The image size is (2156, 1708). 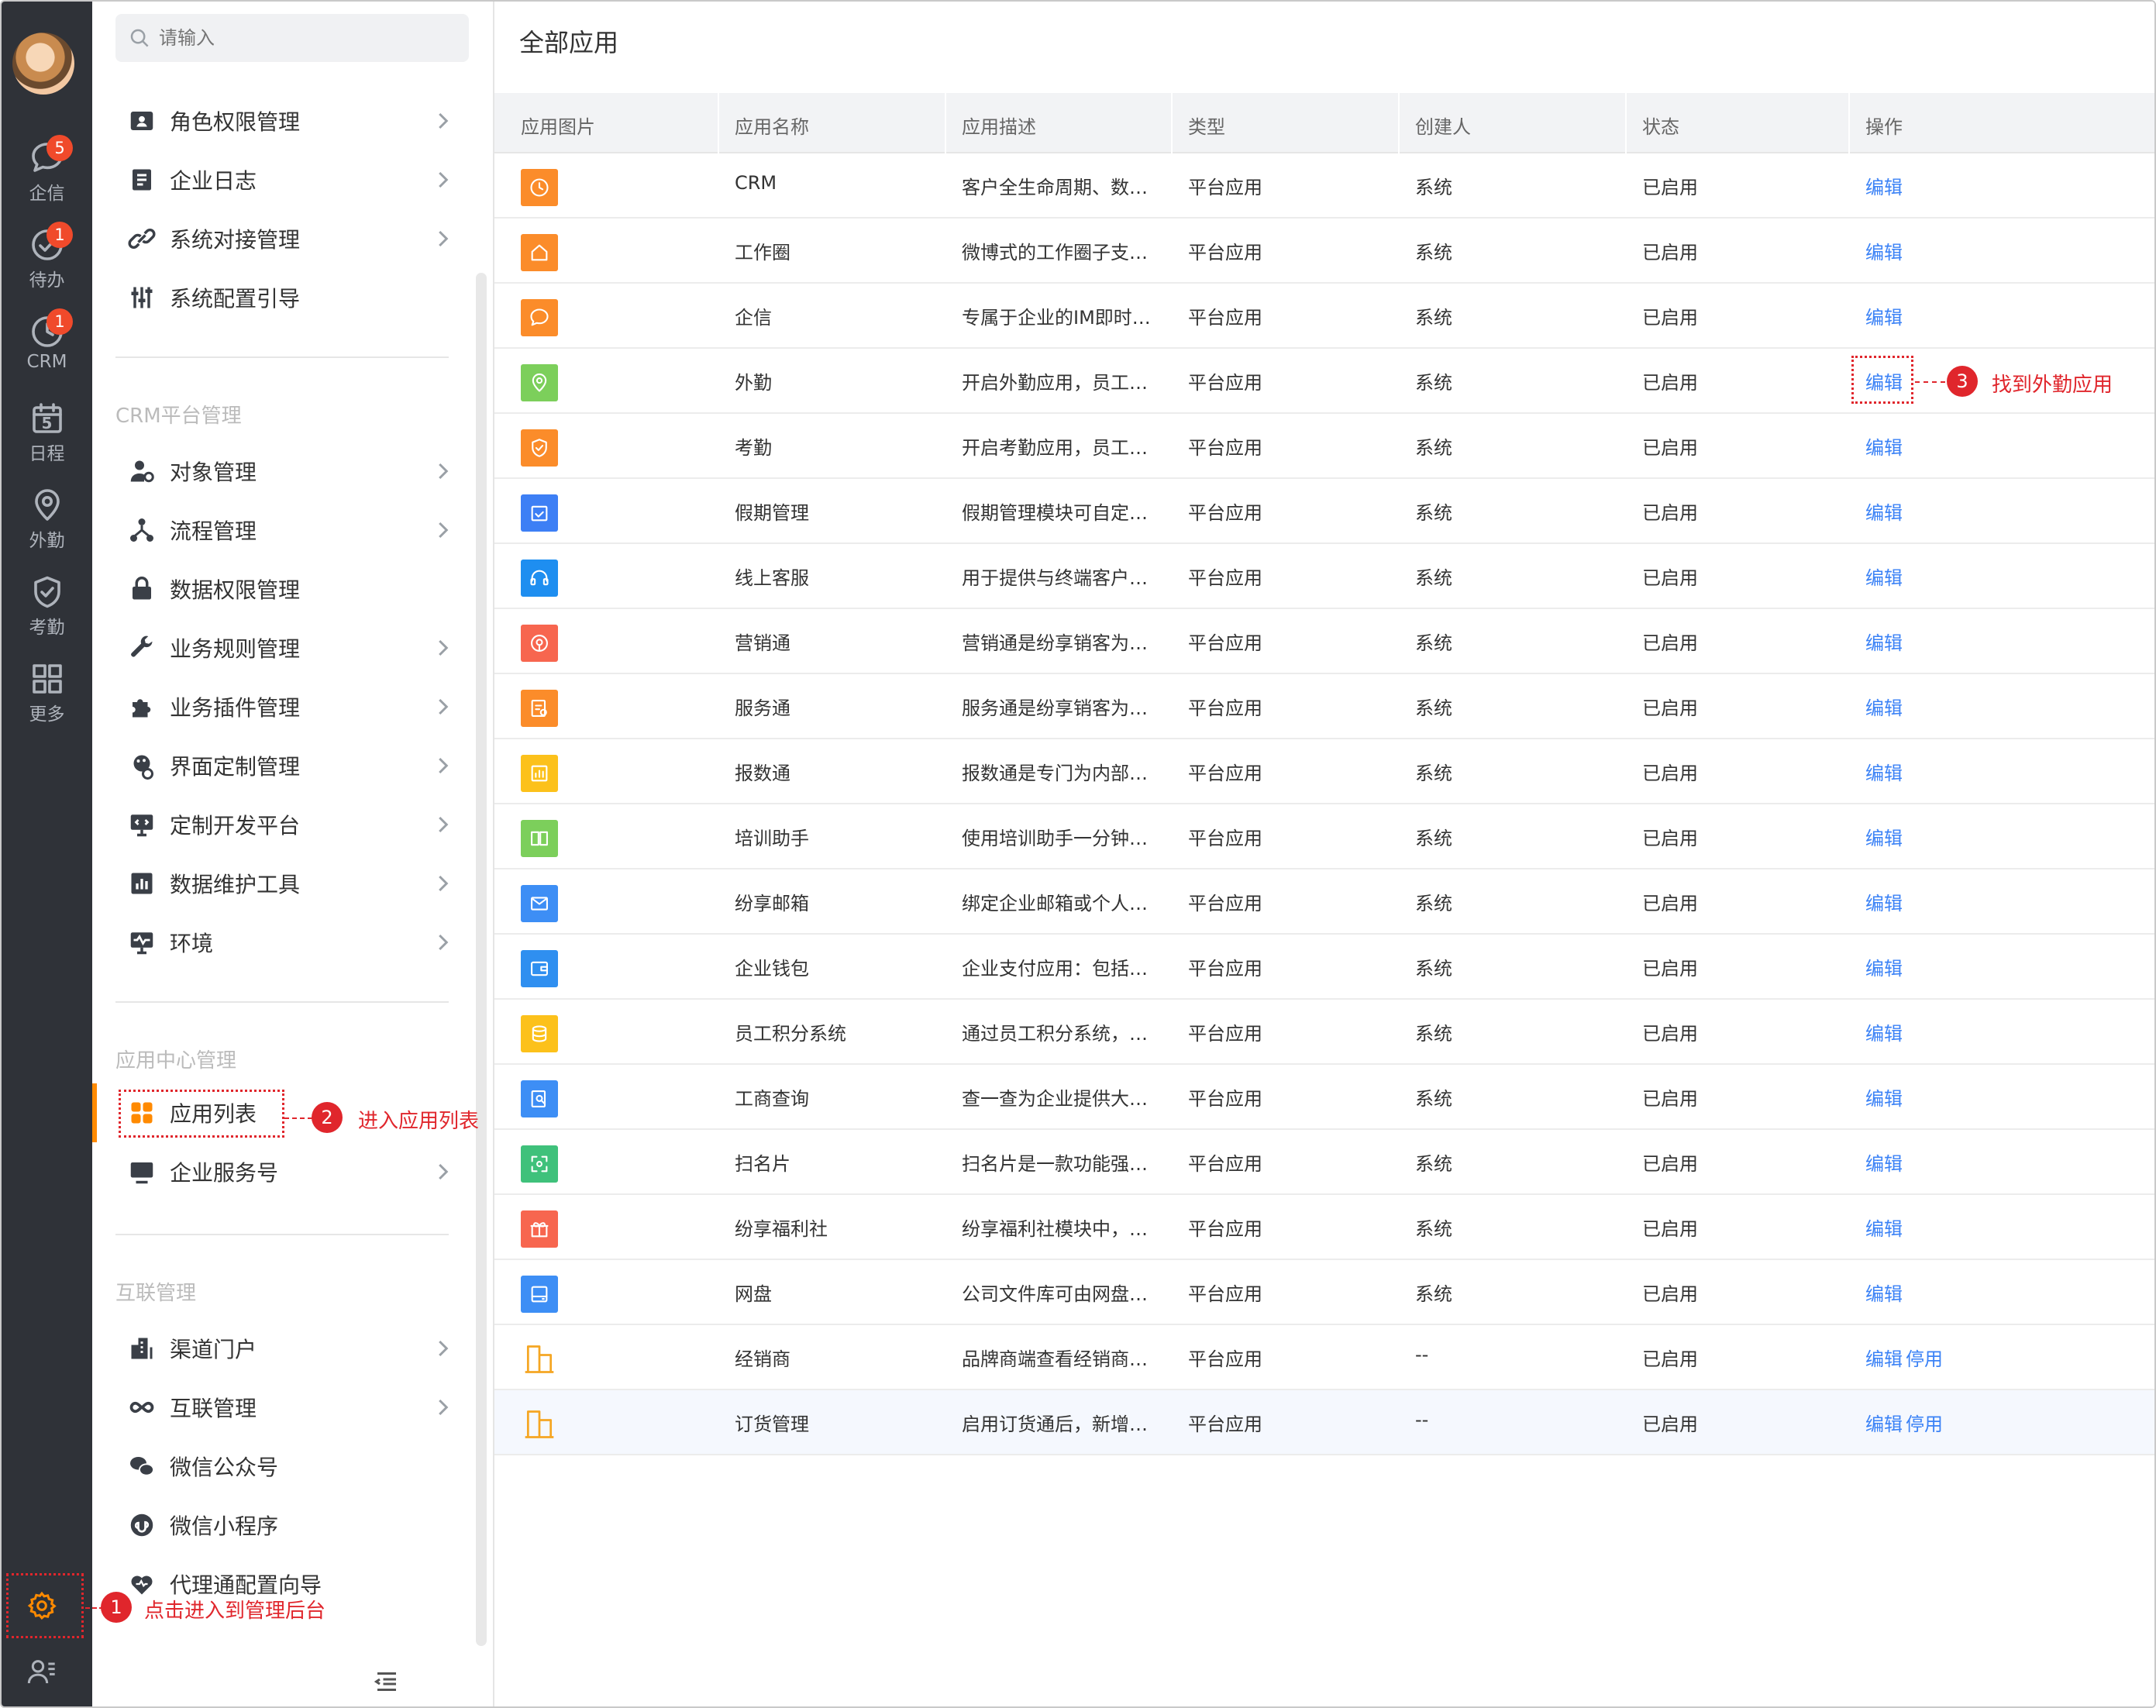 What do you see at coordinates (47, 439) in the screenshot?
I see `rail-item-3: 5 日程` at bounding box center [47, 439].